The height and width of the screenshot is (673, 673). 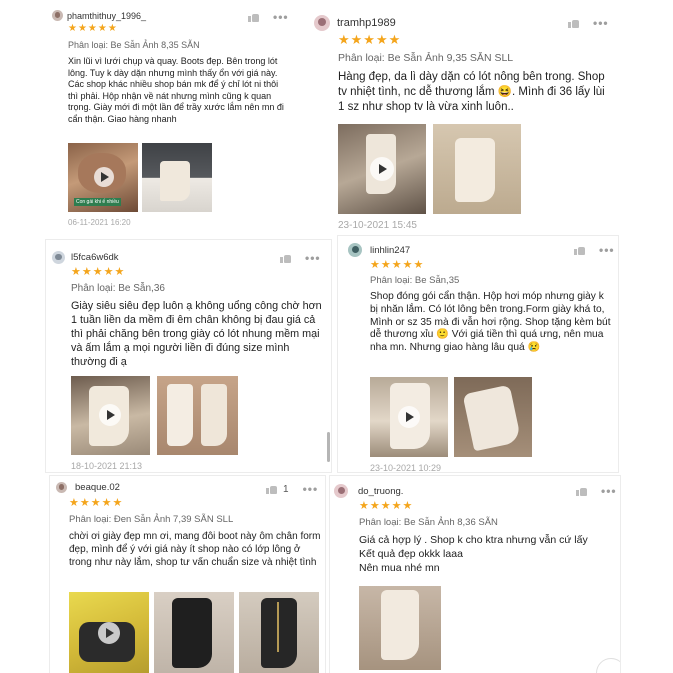 I want to click on review-header: l5fca6w6dk, so click(x=85, y=257).